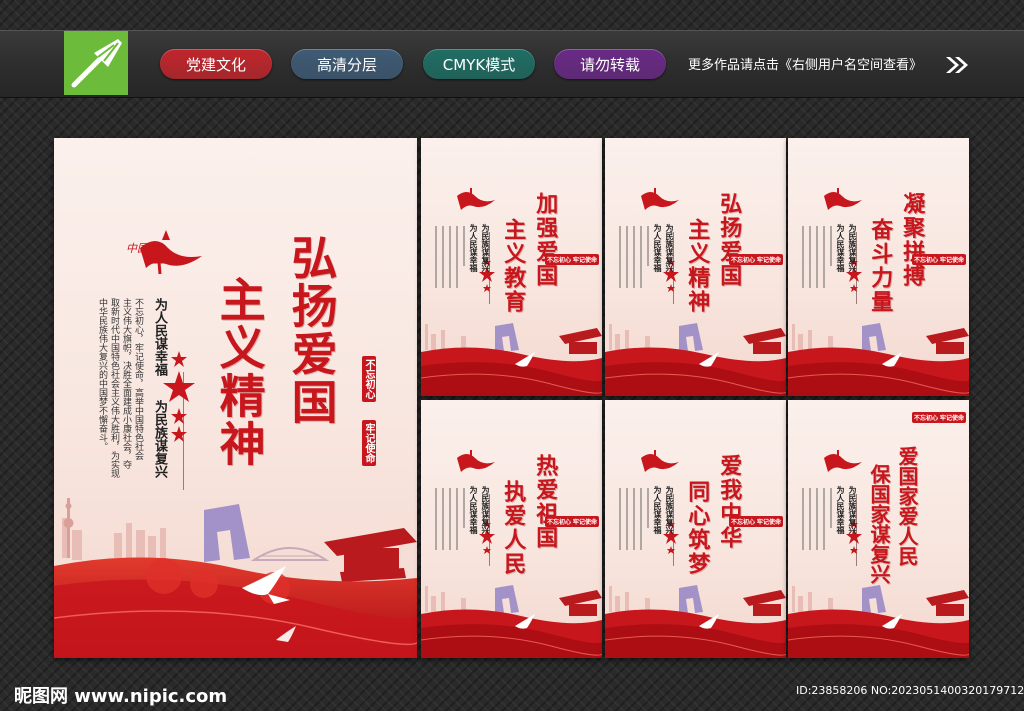 The height and width of the screenshot is (711, 1024). I want to click on body-line-1: 不忘初心，牢记使命，高举中国特色社会, so click(138, 379).